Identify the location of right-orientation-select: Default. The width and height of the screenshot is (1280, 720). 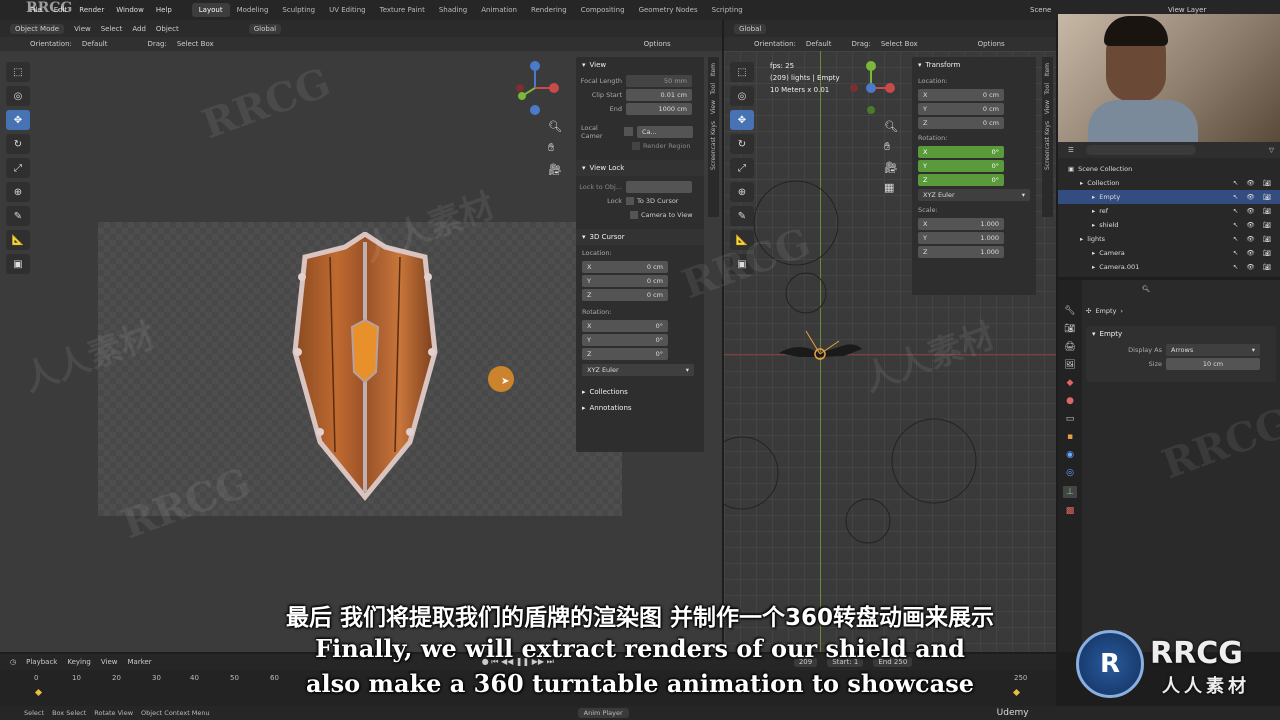
(819, 44).